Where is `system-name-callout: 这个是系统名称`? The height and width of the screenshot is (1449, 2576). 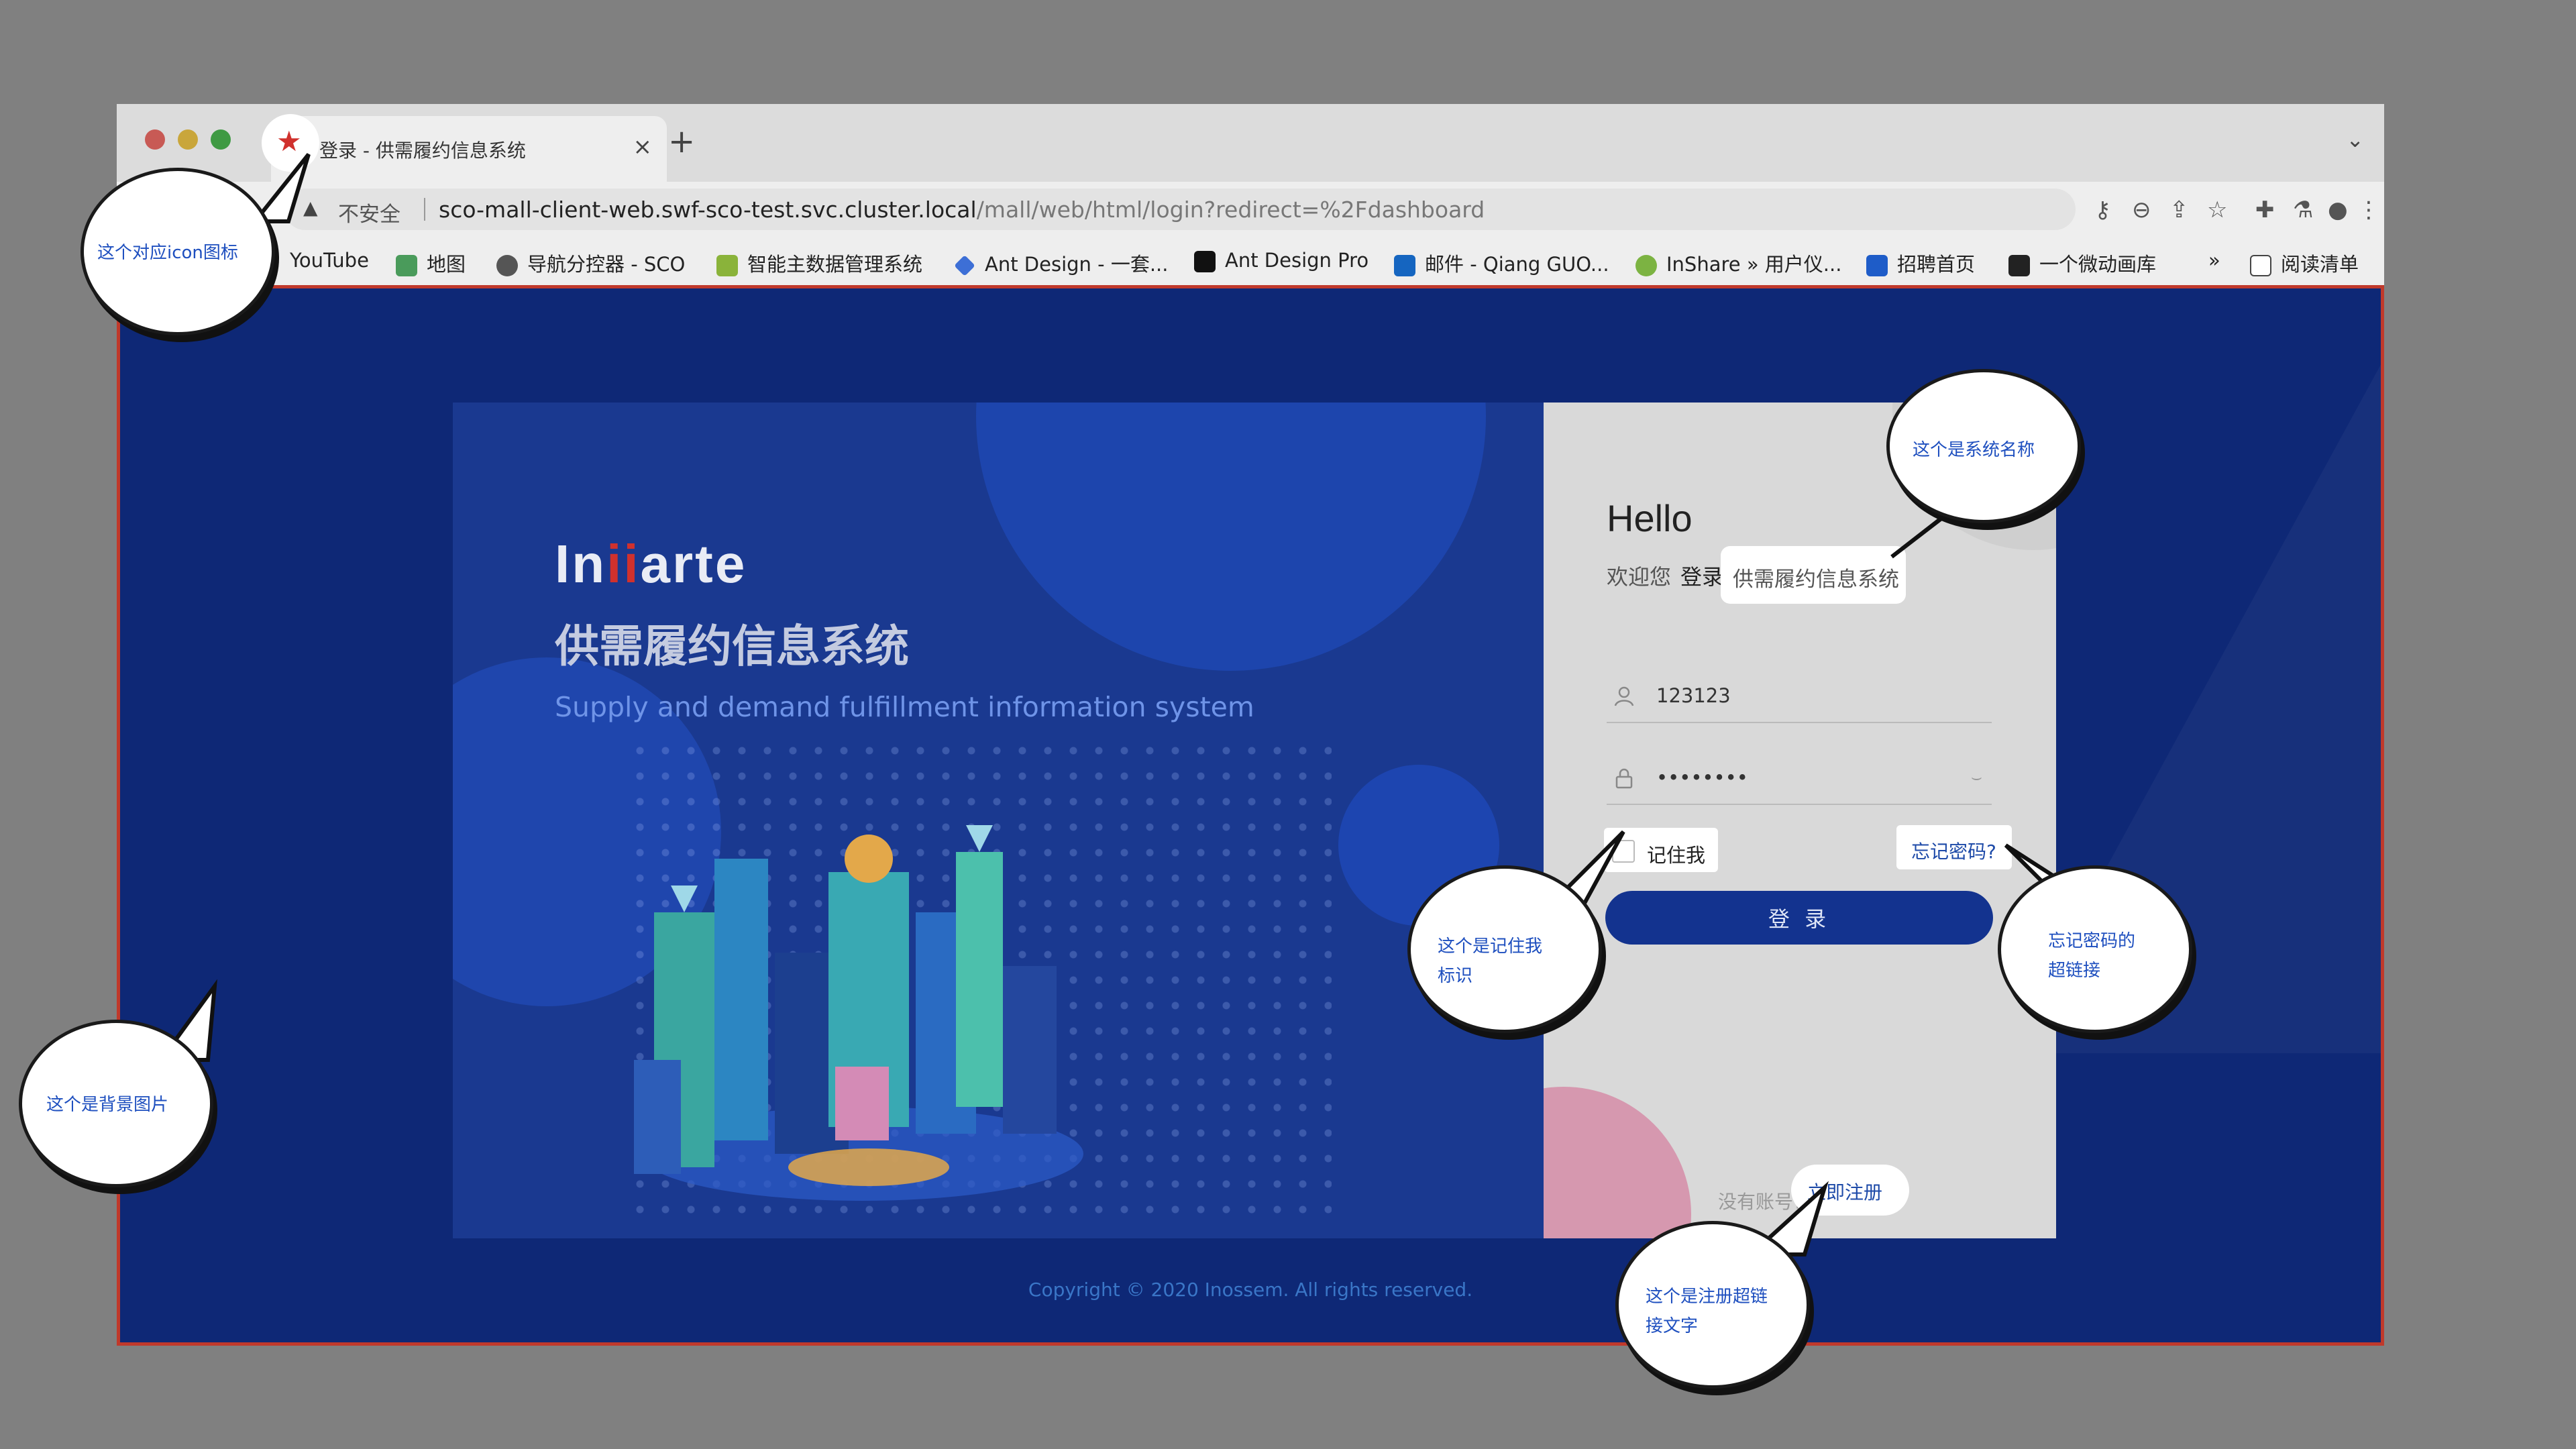 system-name-callout: 这个是系统名称 is located at coordinates (1983, 446).